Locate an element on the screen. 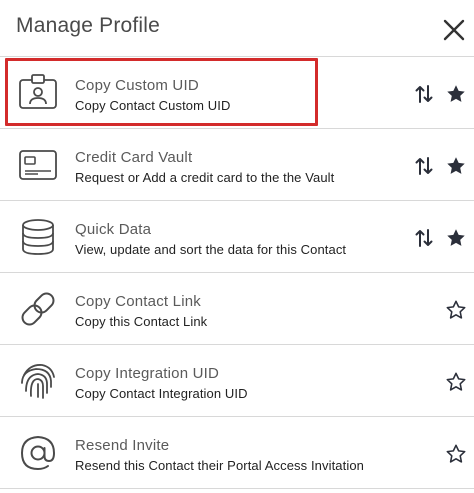 This screenshot has height=493, width=474. page-title: Manage Profile is located at coordinates (88, 25).